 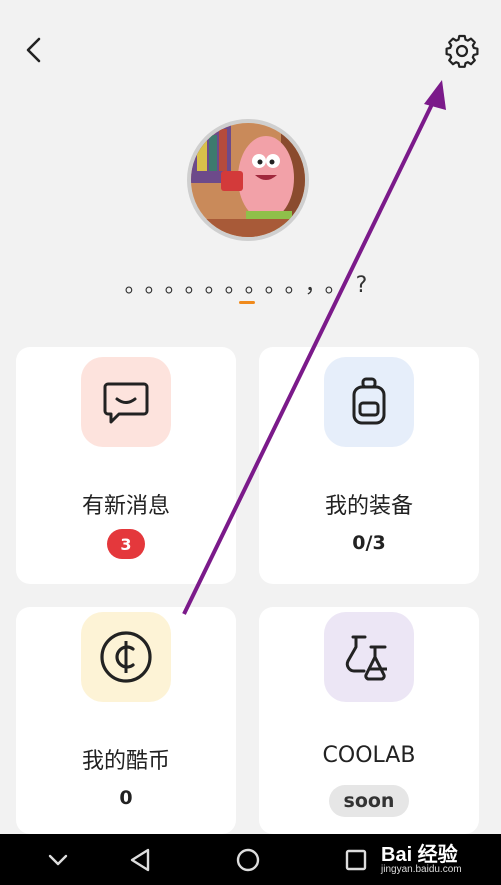 What do you see at coordinates (250, 285) in the screenshot?
I see `username: 。。。。。。。。。，。?` at bounding box center [250, 285].